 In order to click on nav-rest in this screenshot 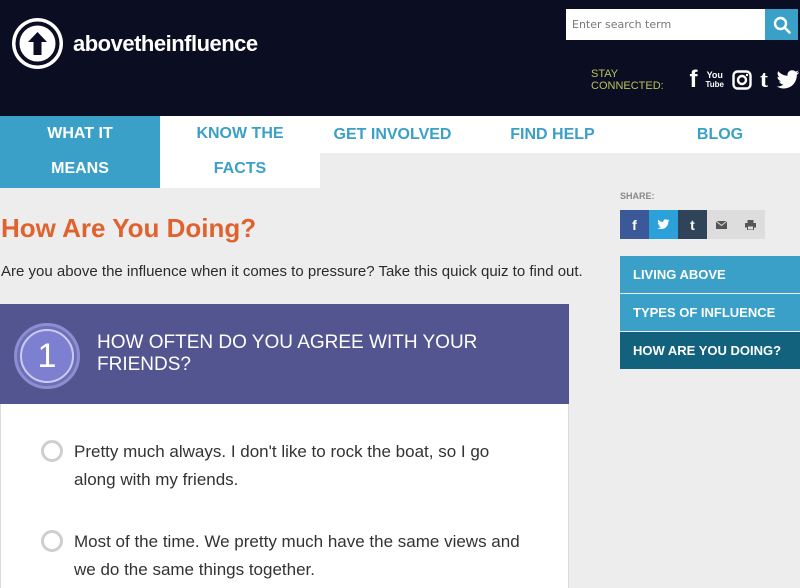, I will do `click(560, 170)`.